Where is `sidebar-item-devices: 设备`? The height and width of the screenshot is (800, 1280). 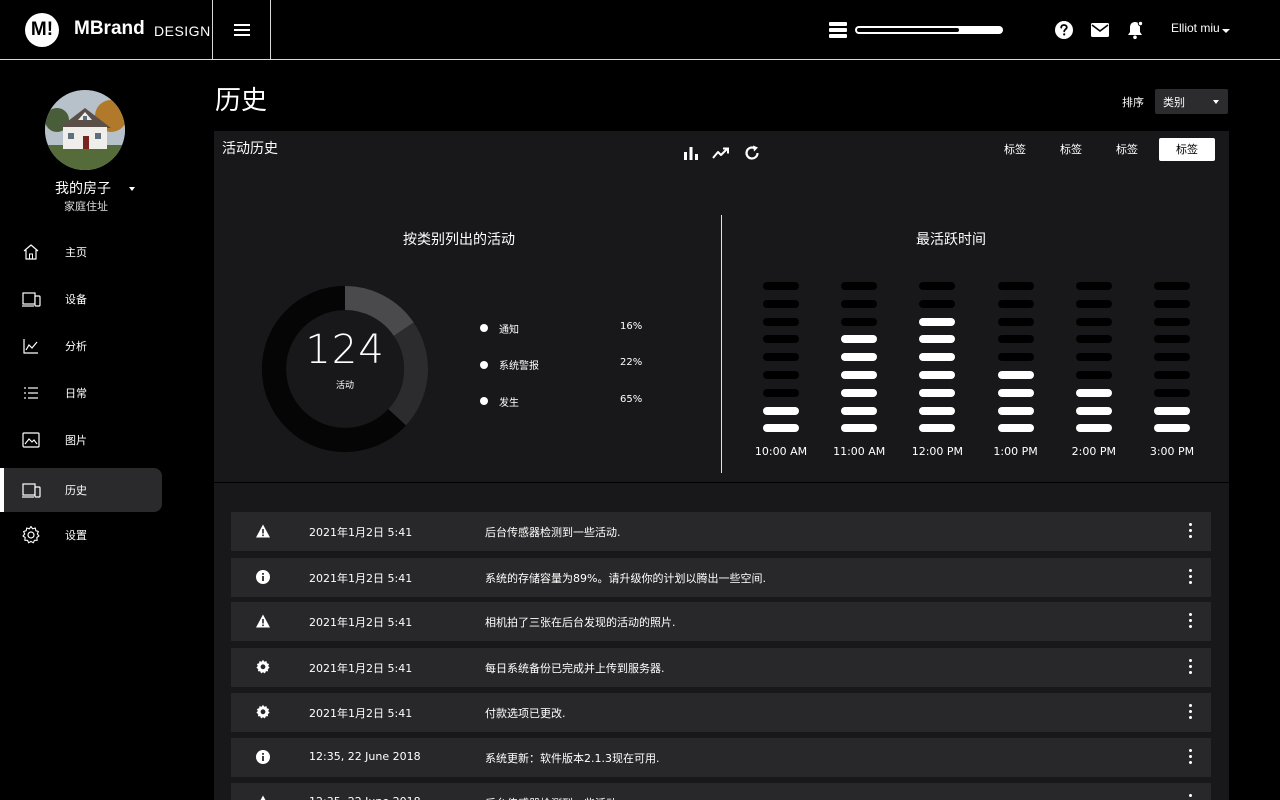 sidebar-item-devices: 设备 is located at coordinates (81, 299).